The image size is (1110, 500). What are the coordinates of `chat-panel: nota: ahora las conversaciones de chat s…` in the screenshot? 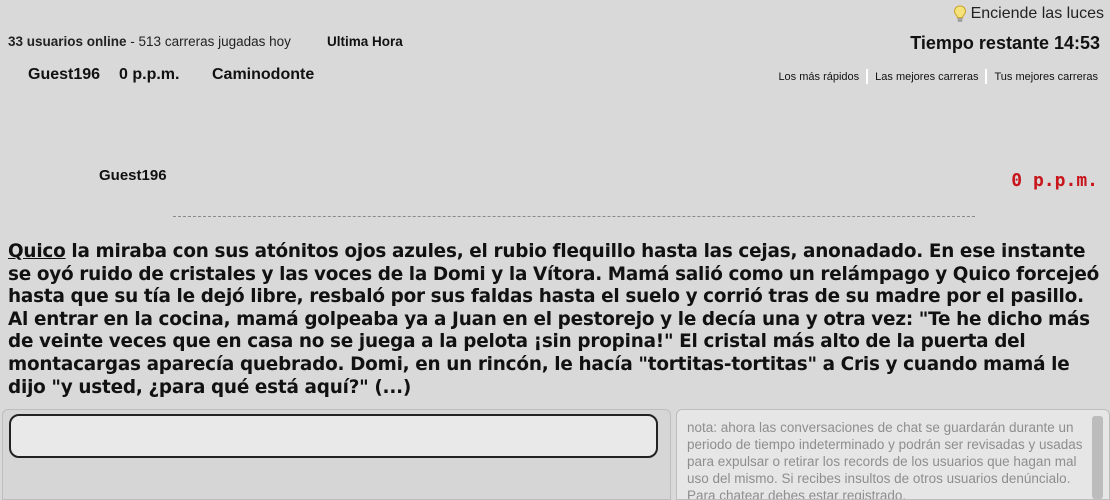 It's located at (893, 454).